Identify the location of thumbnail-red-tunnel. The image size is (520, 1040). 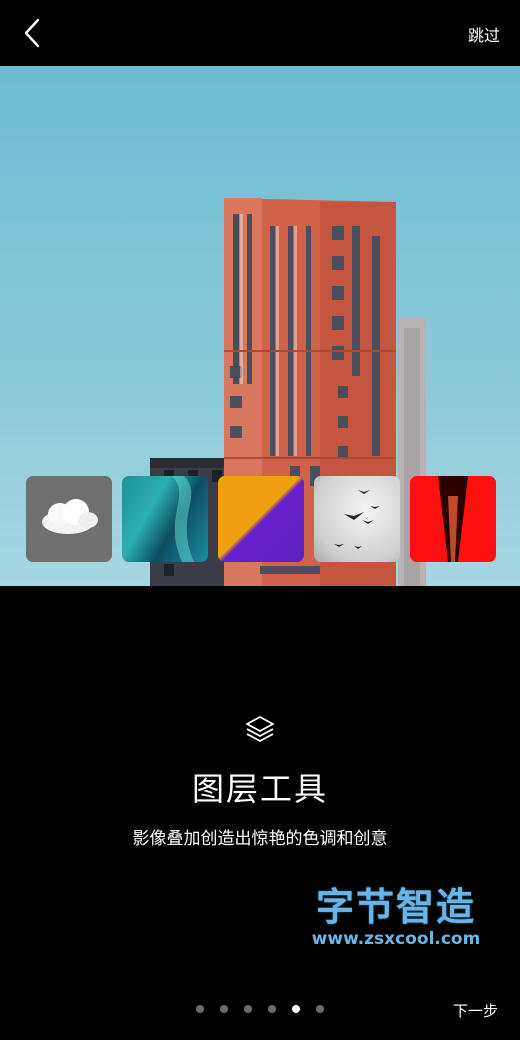
(453, 519).